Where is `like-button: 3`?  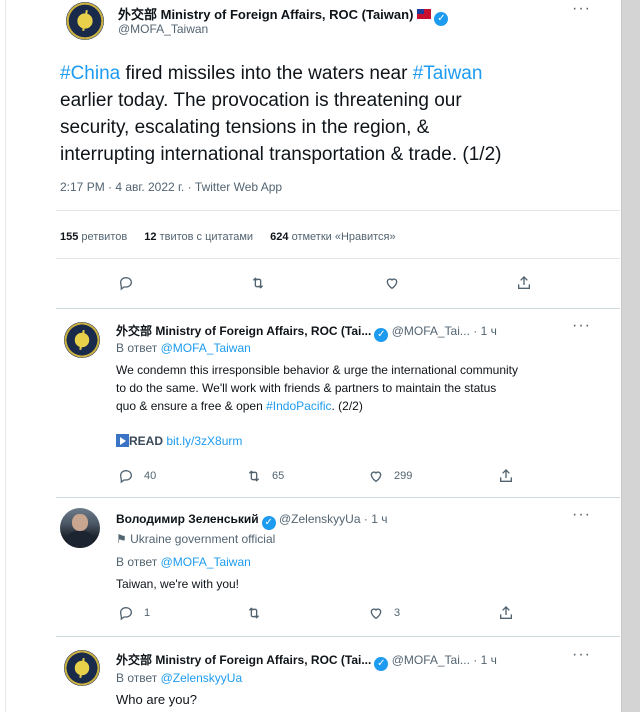
like-button: 3 is located at coordinates (384, 613).